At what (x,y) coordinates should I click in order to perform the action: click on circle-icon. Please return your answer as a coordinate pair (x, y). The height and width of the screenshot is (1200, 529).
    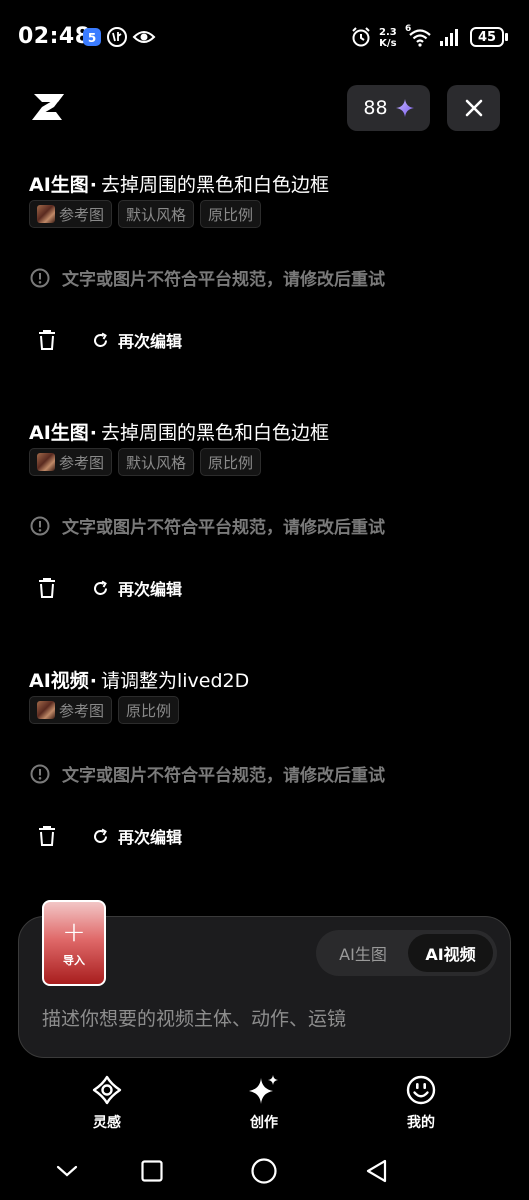
    Looking at the image, I should click on (264, 1171).